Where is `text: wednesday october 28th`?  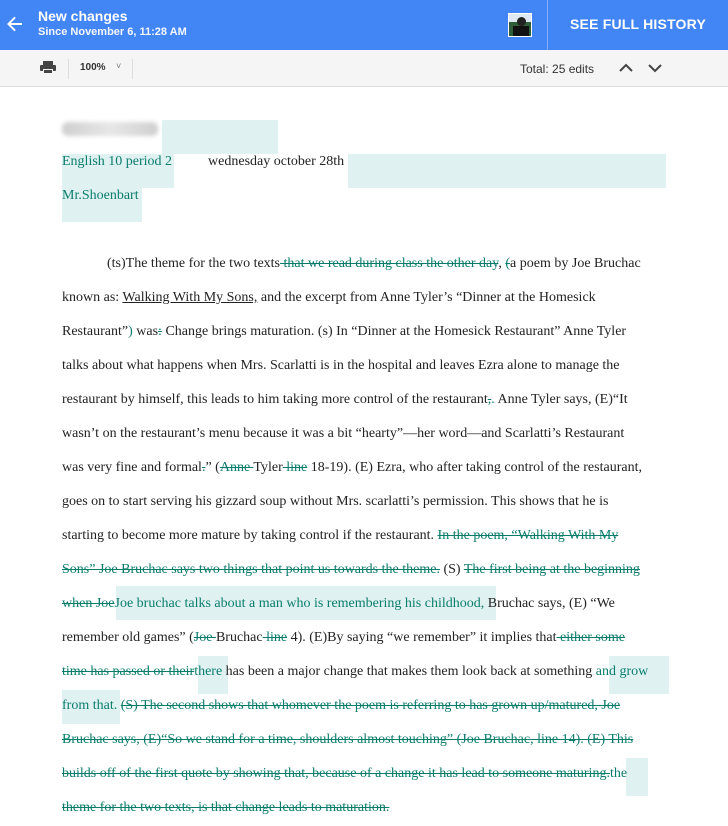
text: wednesday october 28th is located at coordinates (276, 161).